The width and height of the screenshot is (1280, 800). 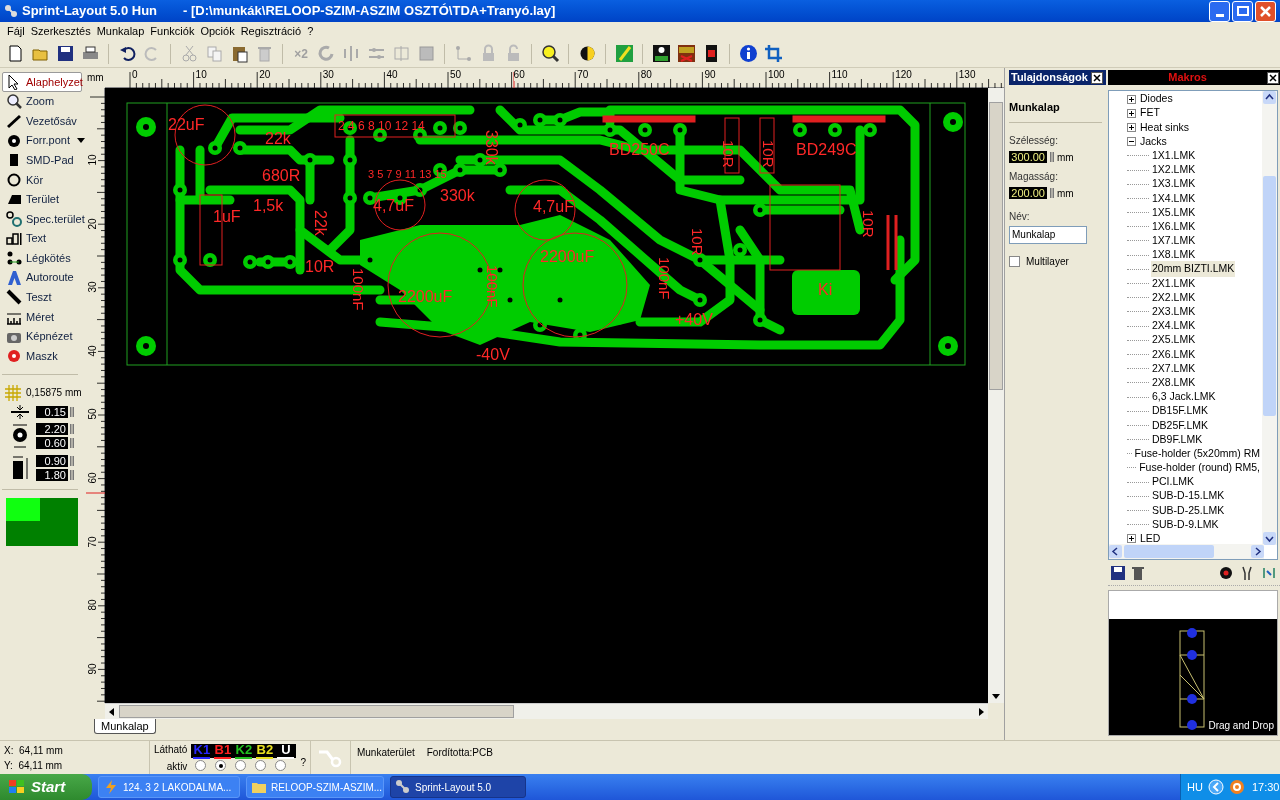 What do you see at coordinates (1197, 453) in the screenshot?
I see `tree-item: Fuse-holder (5x20mm) RM` at bounding box center [1197, 453].